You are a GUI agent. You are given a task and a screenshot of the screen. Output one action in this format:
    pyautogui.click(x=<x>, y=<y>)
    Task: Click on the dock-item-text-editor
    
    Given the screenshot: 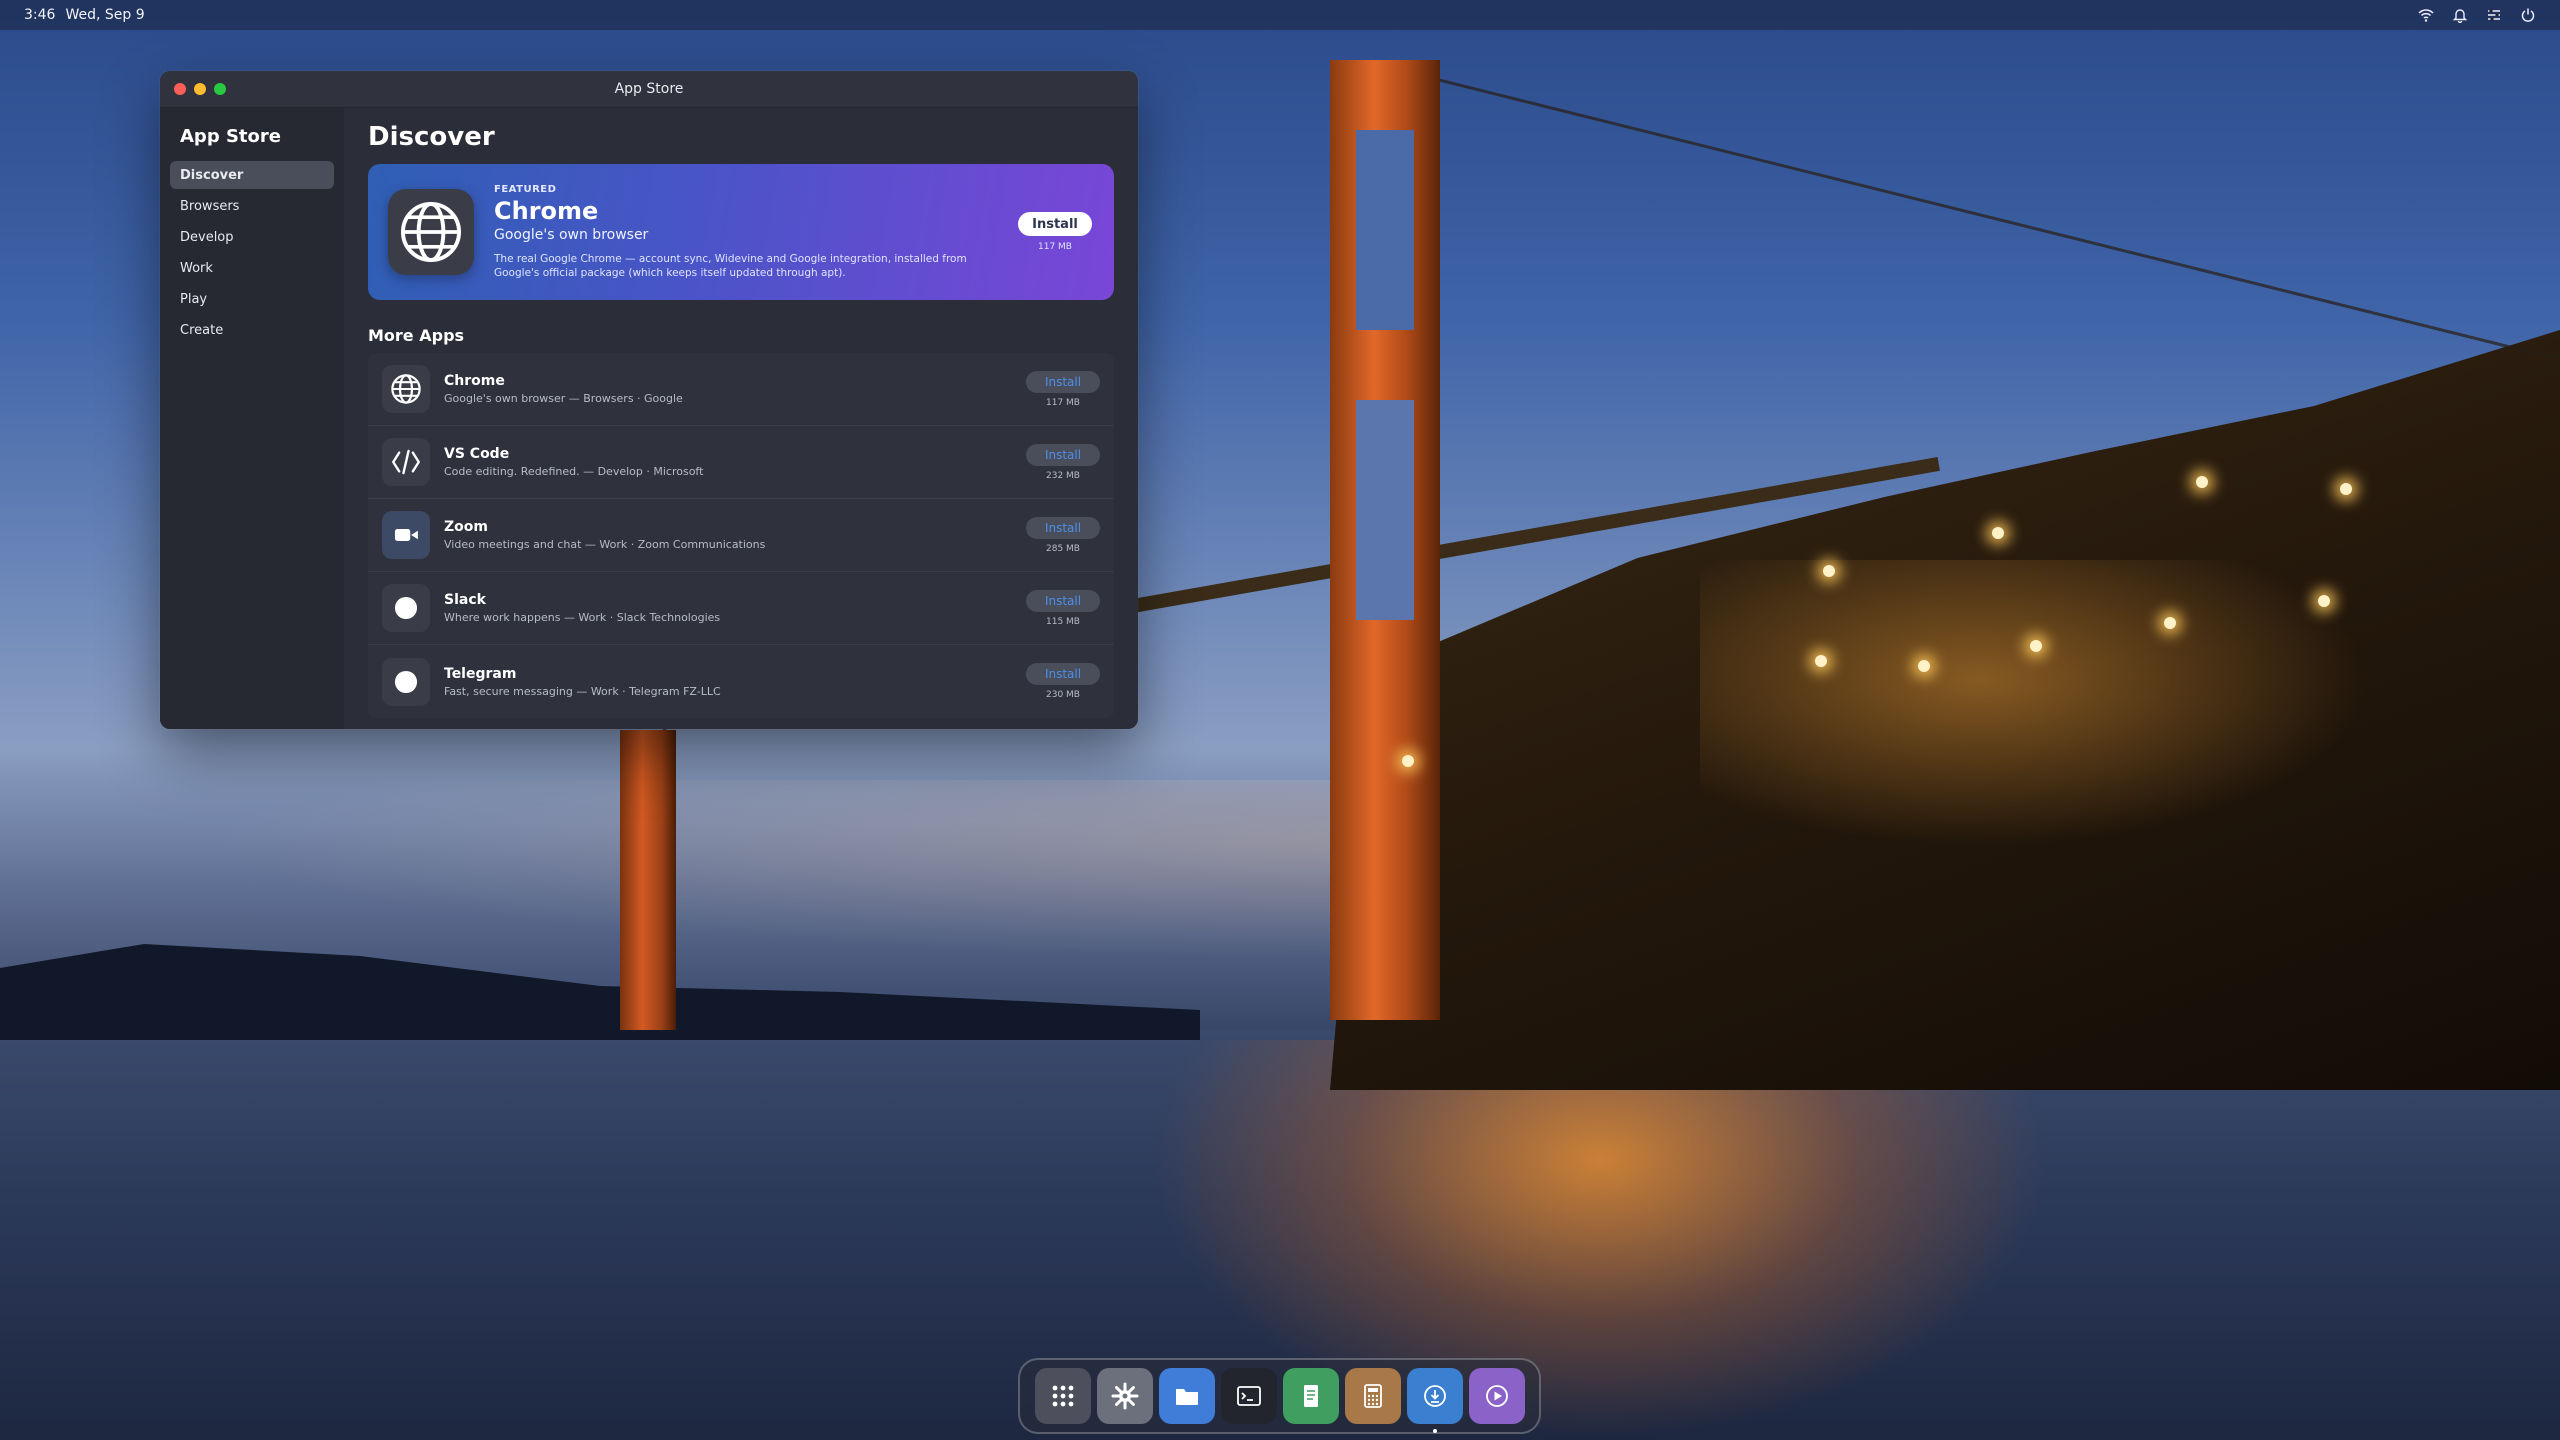 What is the action you would take?
    pyautogui.click(x=1310, y=1396)
    